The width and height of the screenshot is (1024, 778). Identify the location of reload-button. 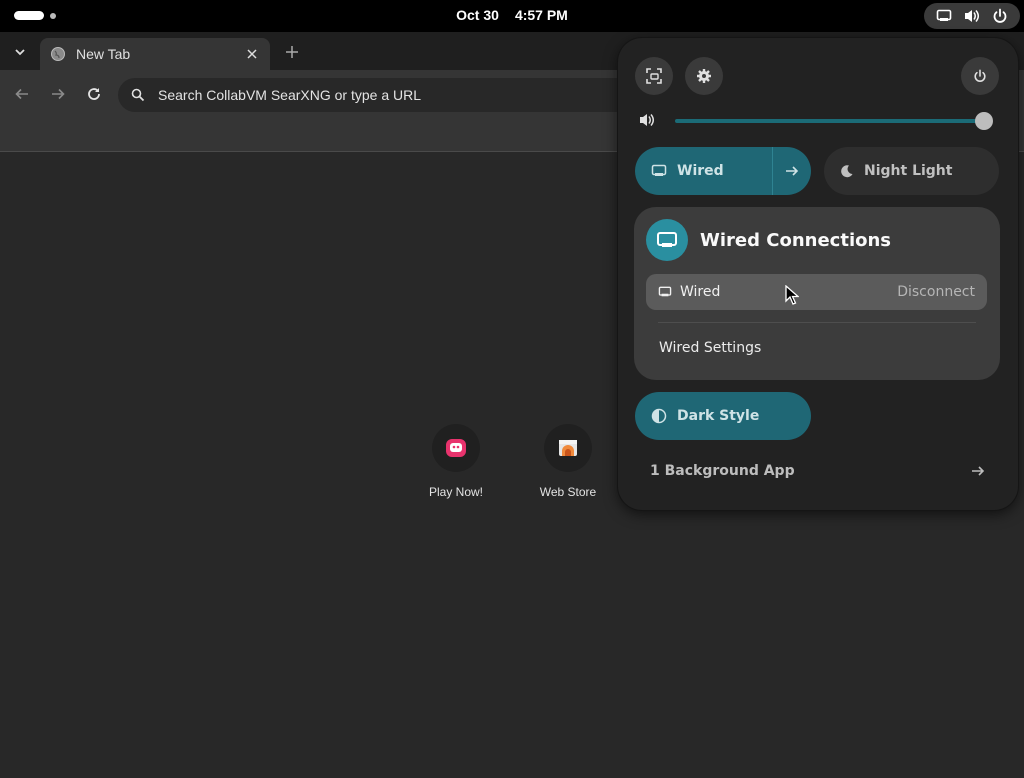
(94, 94).